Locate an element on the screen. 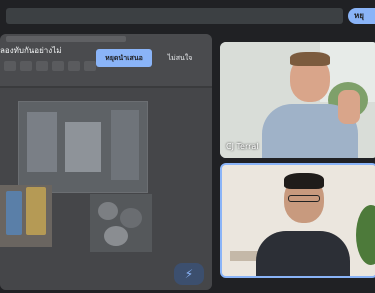 Image resolution: width=375 pixels, height=293 pixels. participant-video is located at coordinates (303, 253).